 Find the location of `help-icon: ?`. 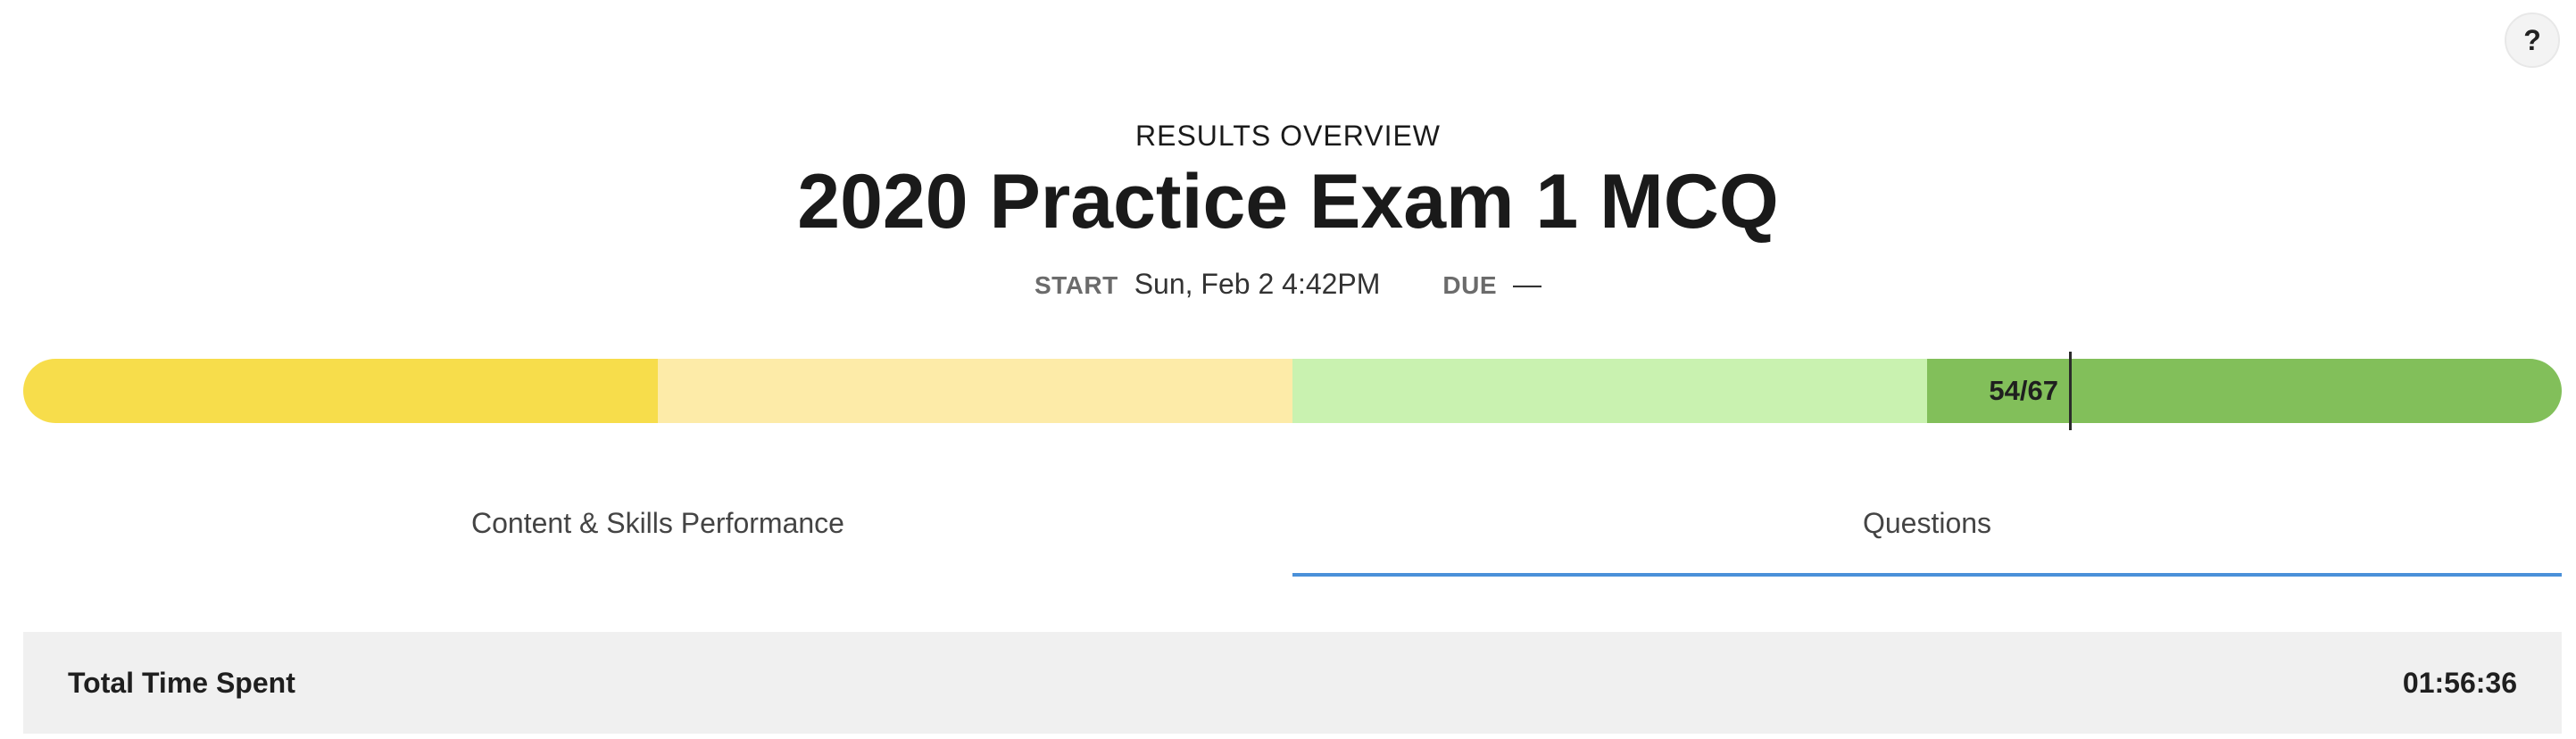

help-icon: ? is located at coordinates (2532, 39).